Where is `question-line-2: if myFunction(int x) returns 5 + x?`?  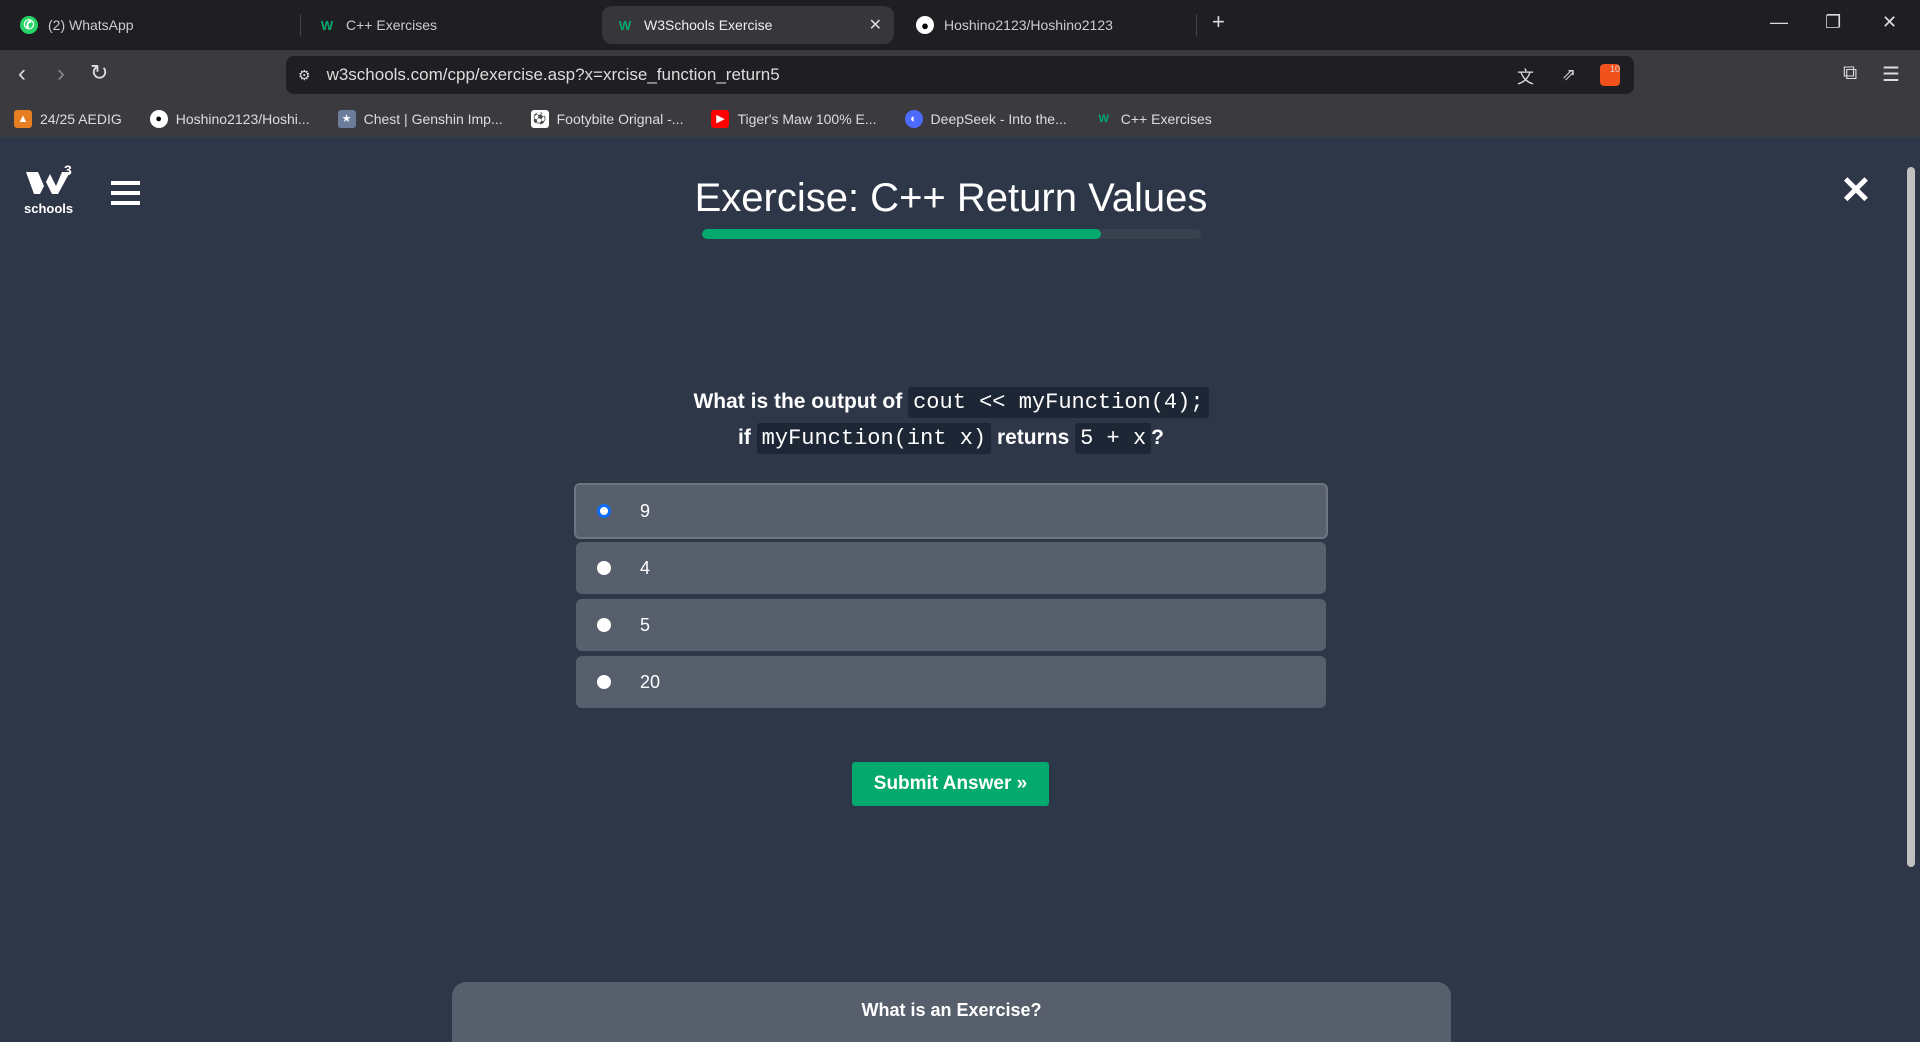
question-line-2: if myFunction(int x) returns 5 + x? is located at coordinates (951, 438).